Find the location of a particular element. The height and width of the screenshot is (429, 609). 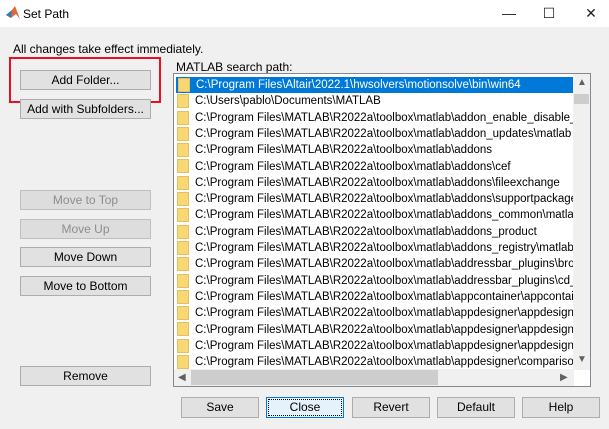

move-to-bottom-button: Move to Bottom is located at coordinates (85, 286).